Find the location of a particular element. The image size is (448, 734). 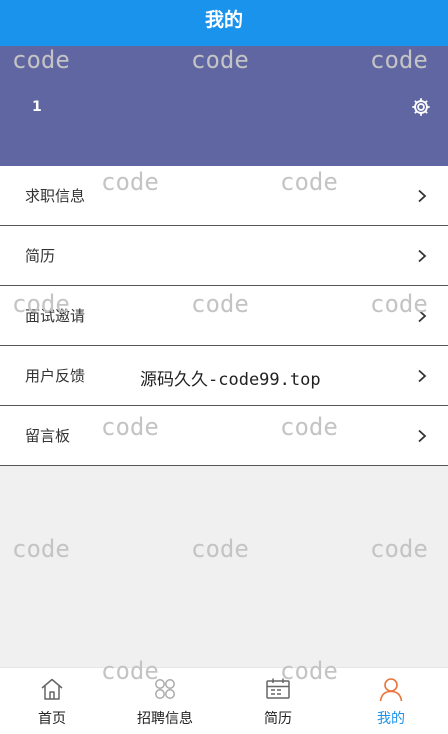

menu-item-message-board: 留言板 is located at coordinates (224, 436).